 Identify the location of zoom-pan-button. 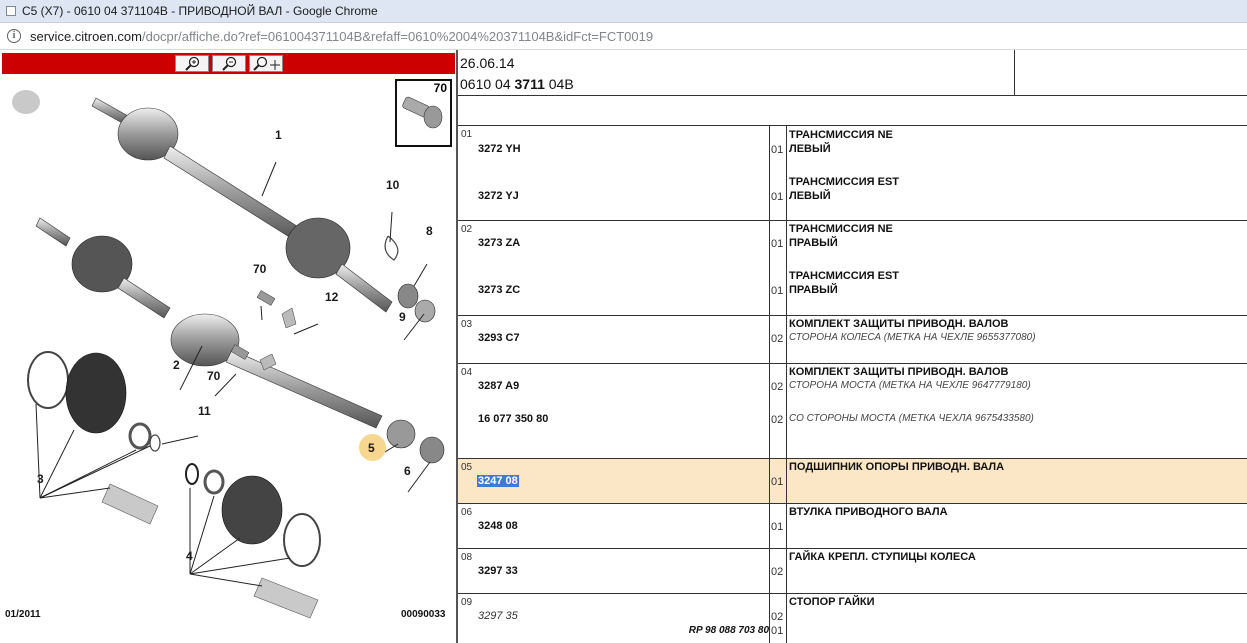
(266, 63).